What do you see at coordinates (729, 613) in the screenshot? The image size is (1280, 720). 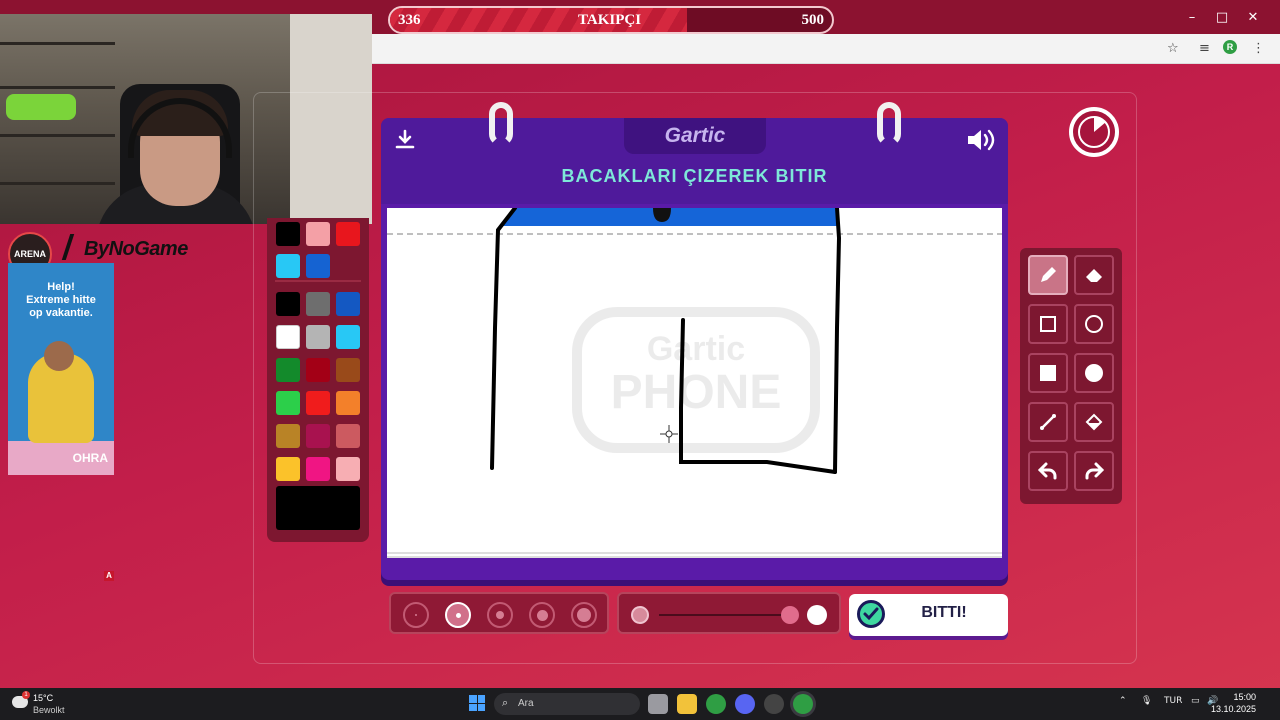 I see `opacity-slider` at bounding box center [729, 613].